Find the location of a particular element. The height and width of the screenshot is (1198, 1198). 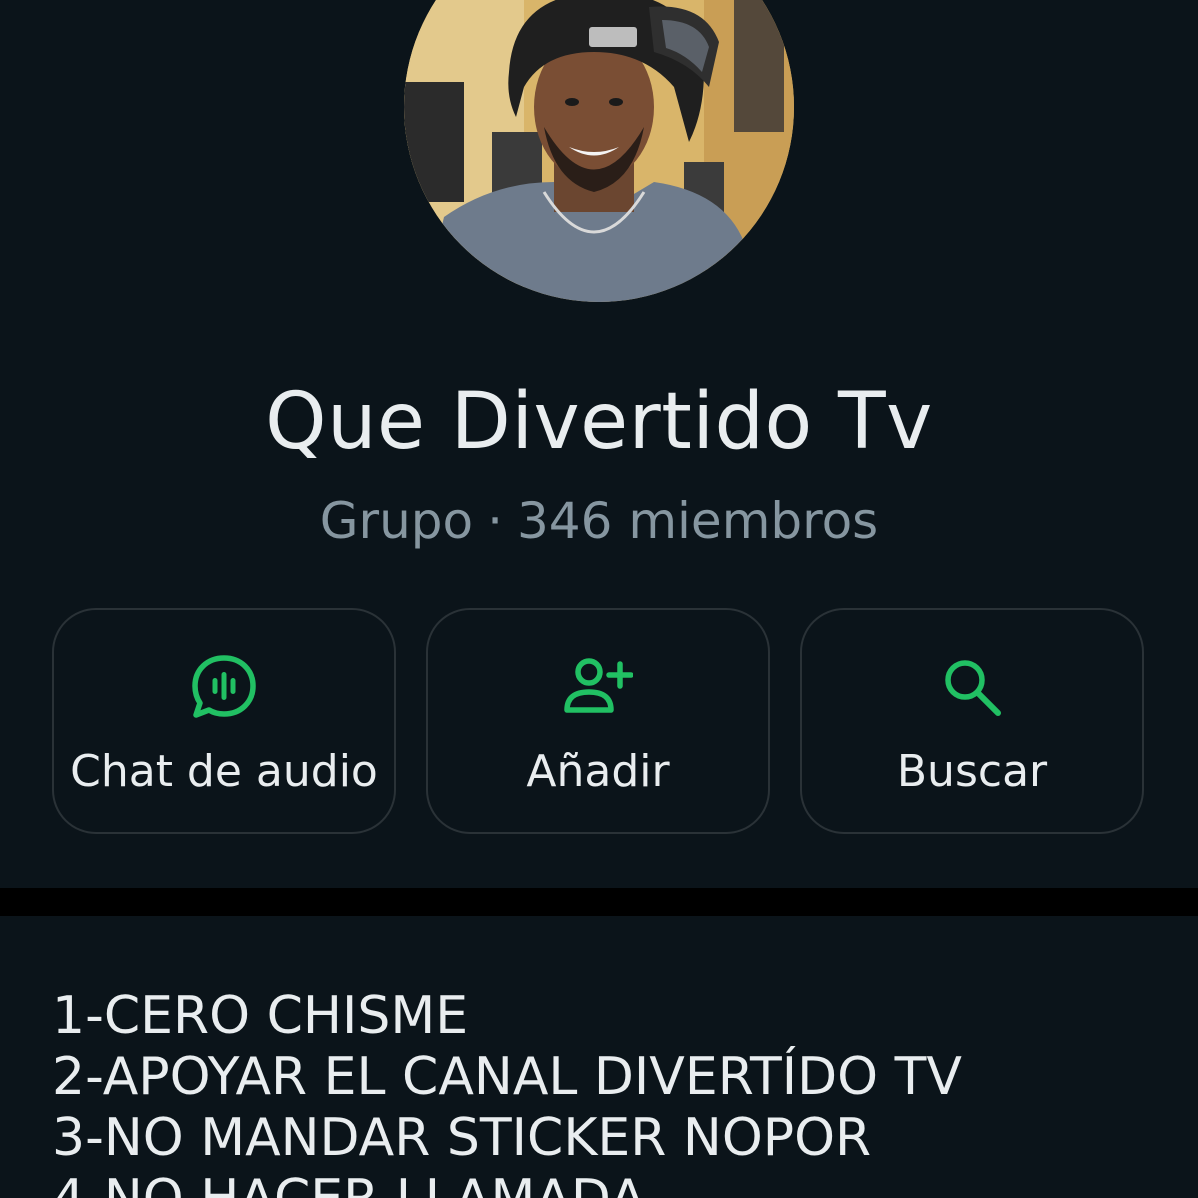

description-line: 2-APOYAR EL CANAL DIVERTÍDO TV is located at coordinates (507, 1077).